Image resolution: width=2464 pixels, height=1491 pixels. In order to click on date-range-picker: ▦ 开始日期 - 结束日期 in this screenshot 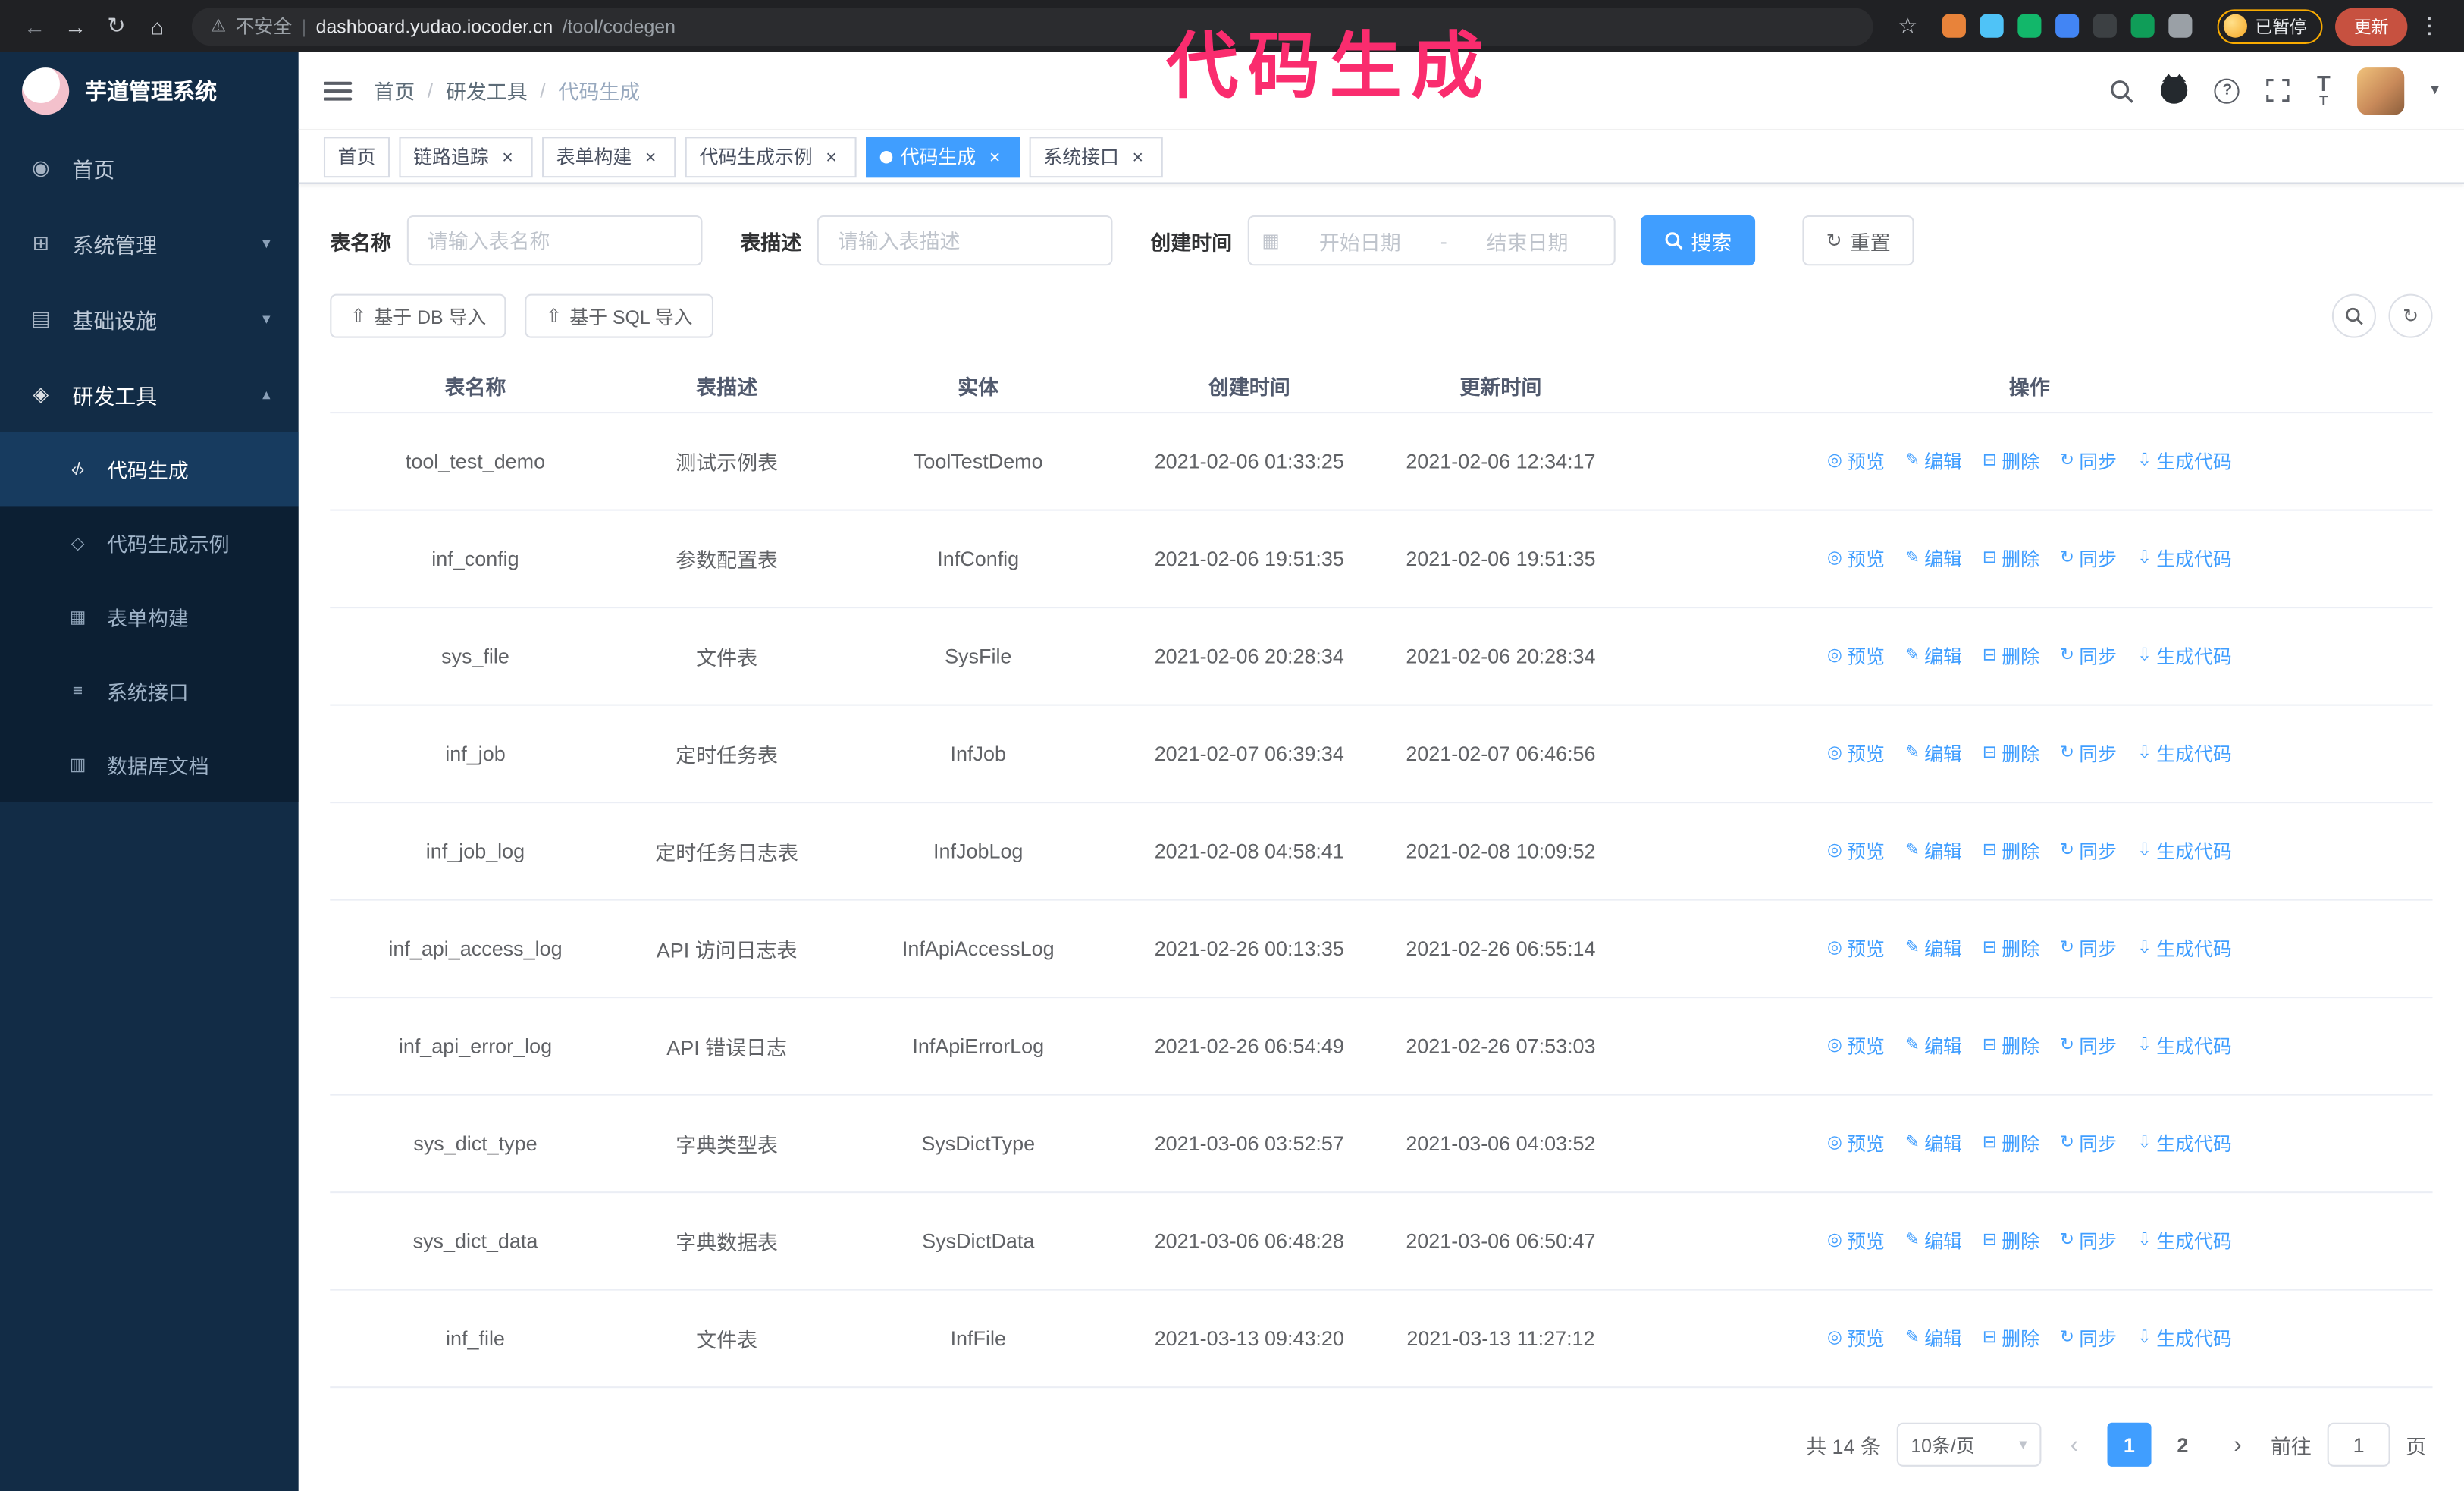, I will do `click(1432, 240)`.